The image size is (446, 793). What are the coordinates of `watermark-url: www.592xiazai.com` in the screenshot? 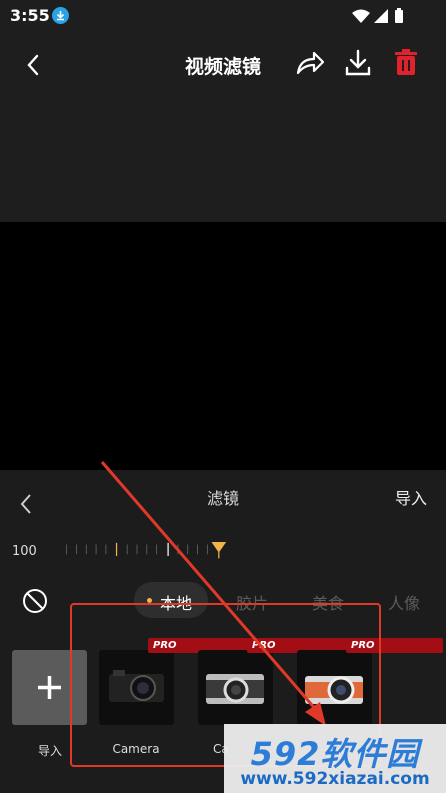 It's located at (335, 779).